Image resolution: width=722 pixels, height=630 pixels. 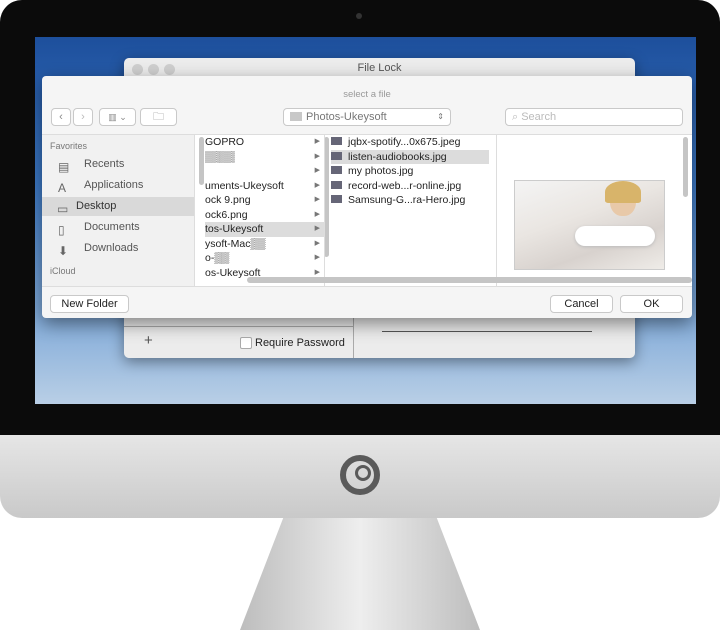 What do you see at coordinates (367, 94) in the screenshot?
I see `dialog-prompt: select a file` at bounding box center [367, 94].